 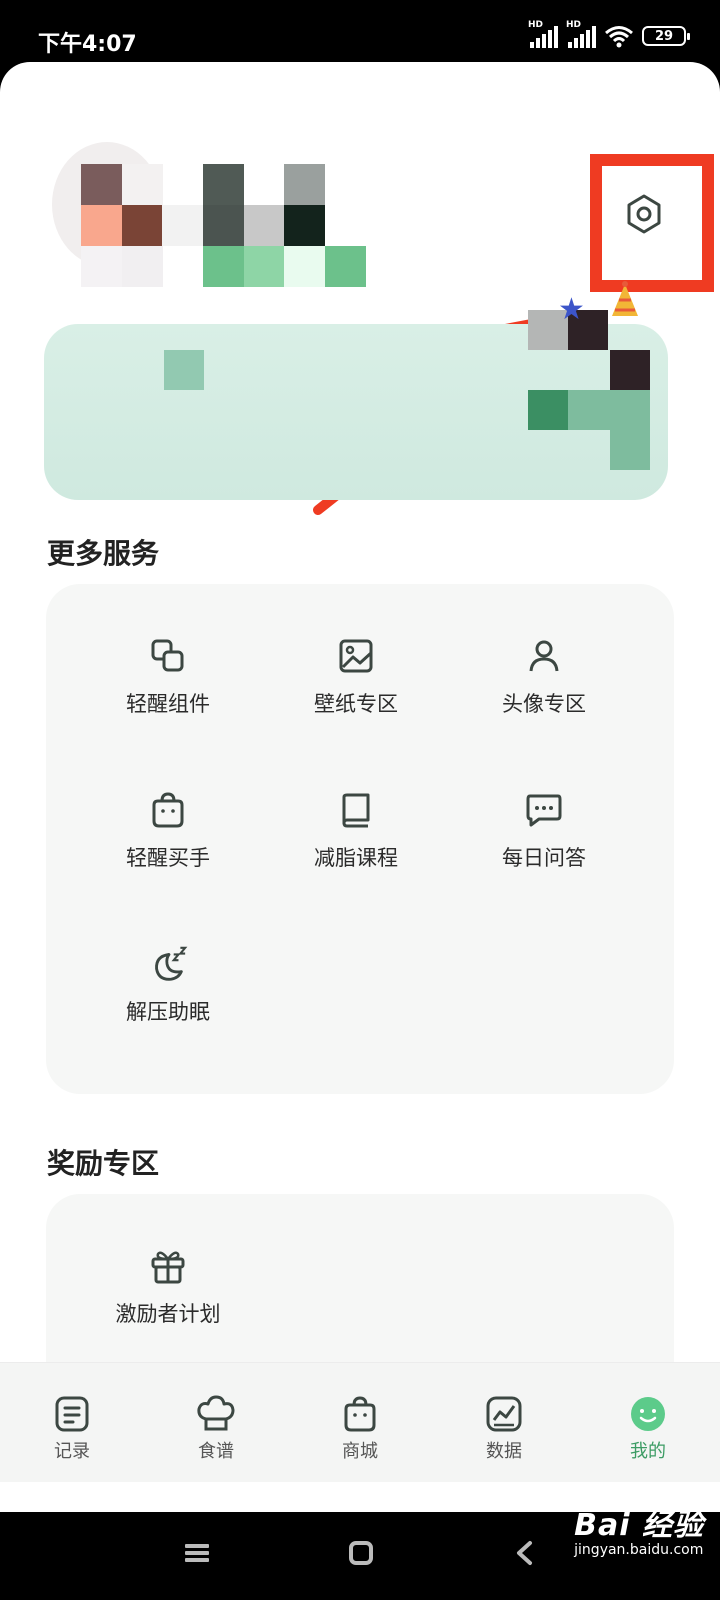 I want to click on status-bar: 下午4:07 HD HD 29, so click(x=360, y=33).